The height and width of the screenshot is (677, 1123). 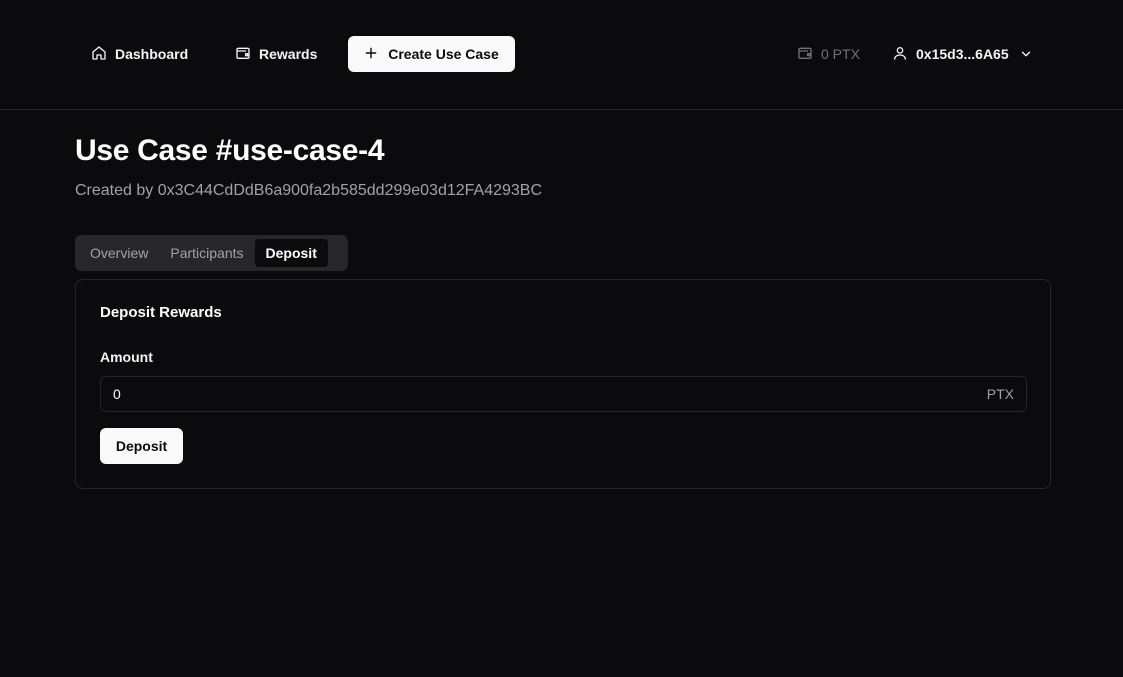 I want to click on page-title: Use Case #use-case-4, so click(x=230, y=150).